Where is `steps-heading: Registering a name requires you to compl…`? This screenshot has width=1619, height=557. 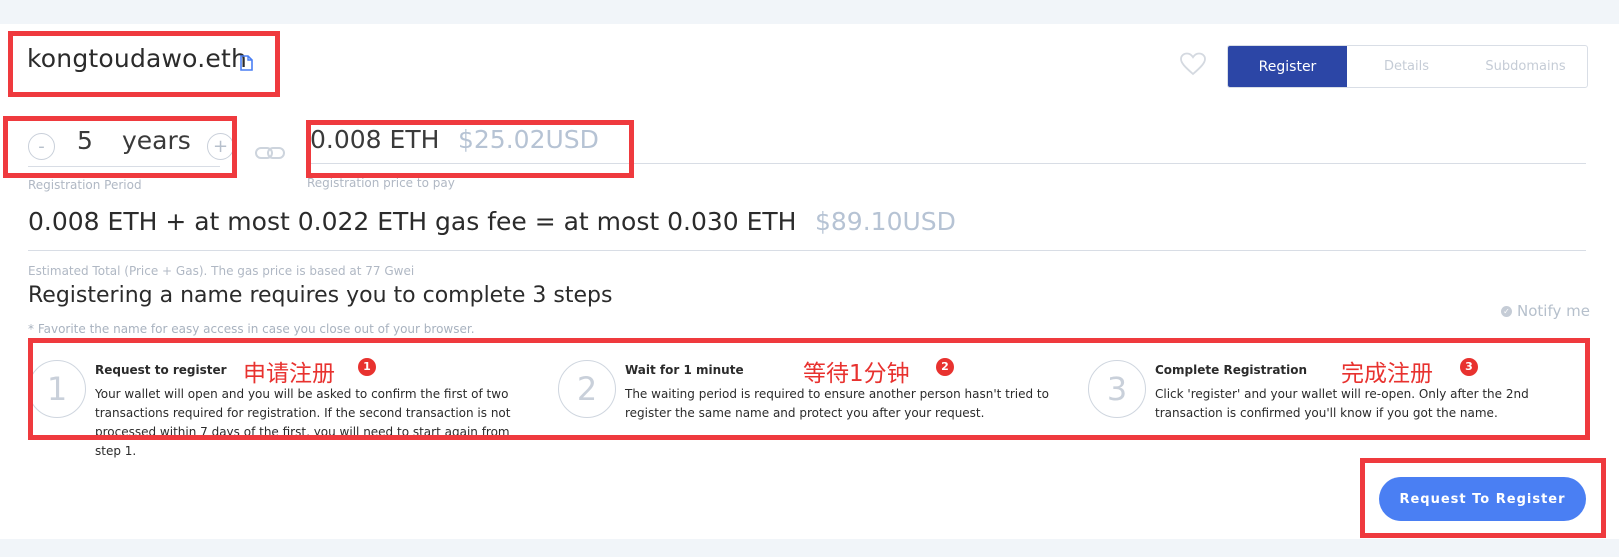
steps-heading: Registering a name requires you to compl… is located at coordinates (320, 295).